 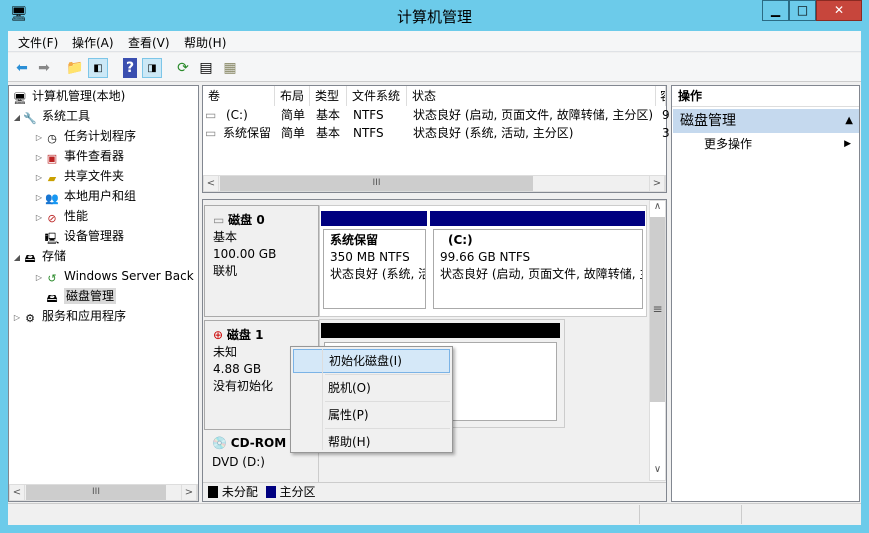 I want to click on partition-size: 99.66 GB NTFS, so click(x=485, y=257).